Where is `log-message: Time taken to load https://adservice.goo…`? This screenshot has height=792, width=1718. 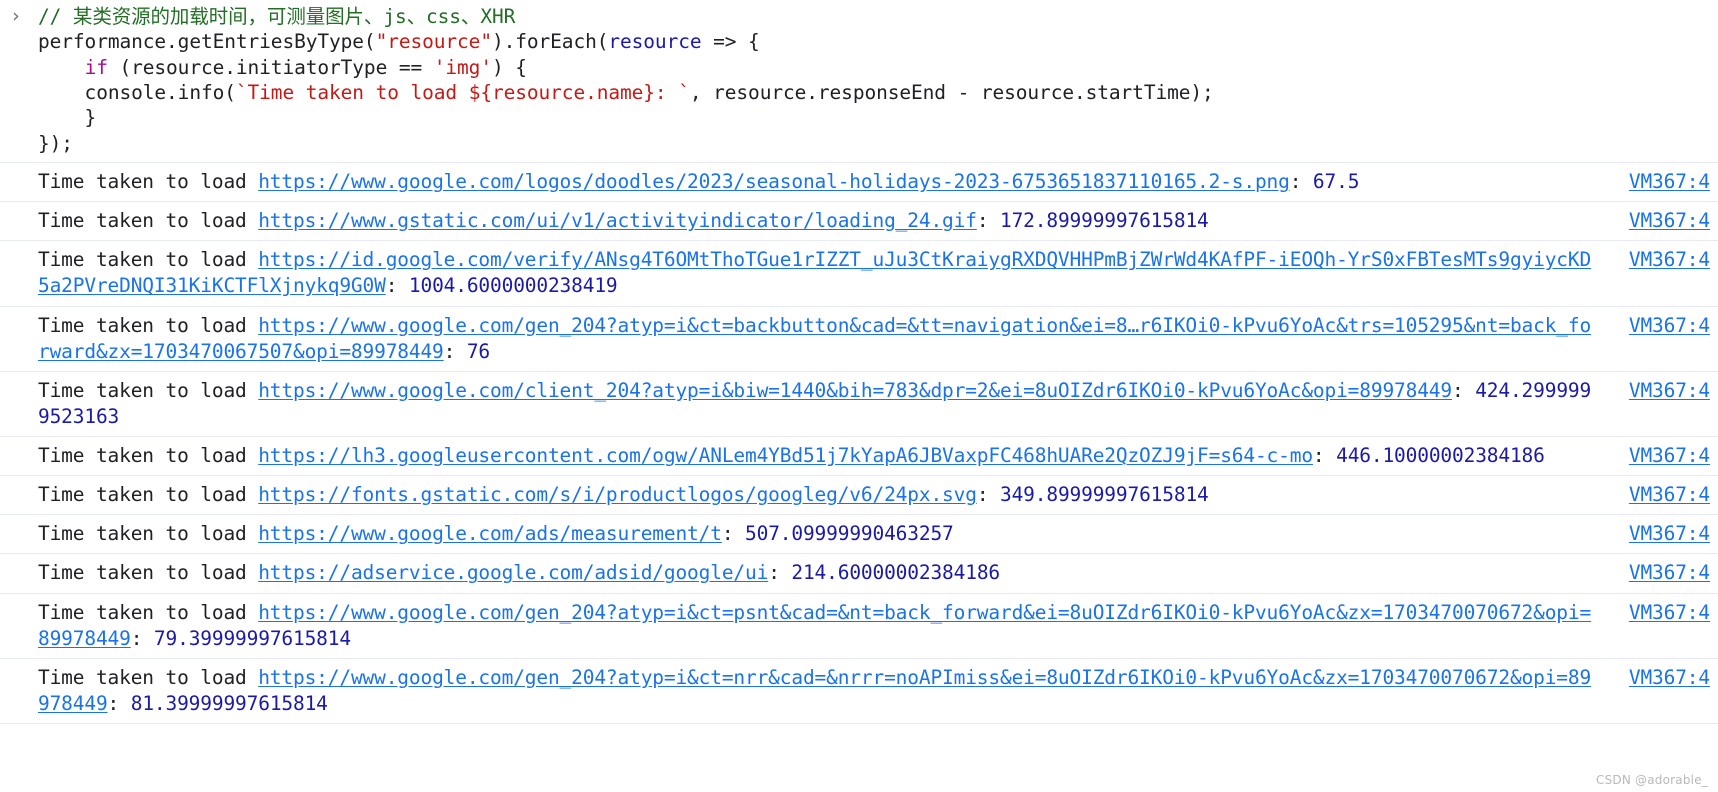 log-message: Time taken to load https://adservice.goo… is located at coordinates (878, 573).